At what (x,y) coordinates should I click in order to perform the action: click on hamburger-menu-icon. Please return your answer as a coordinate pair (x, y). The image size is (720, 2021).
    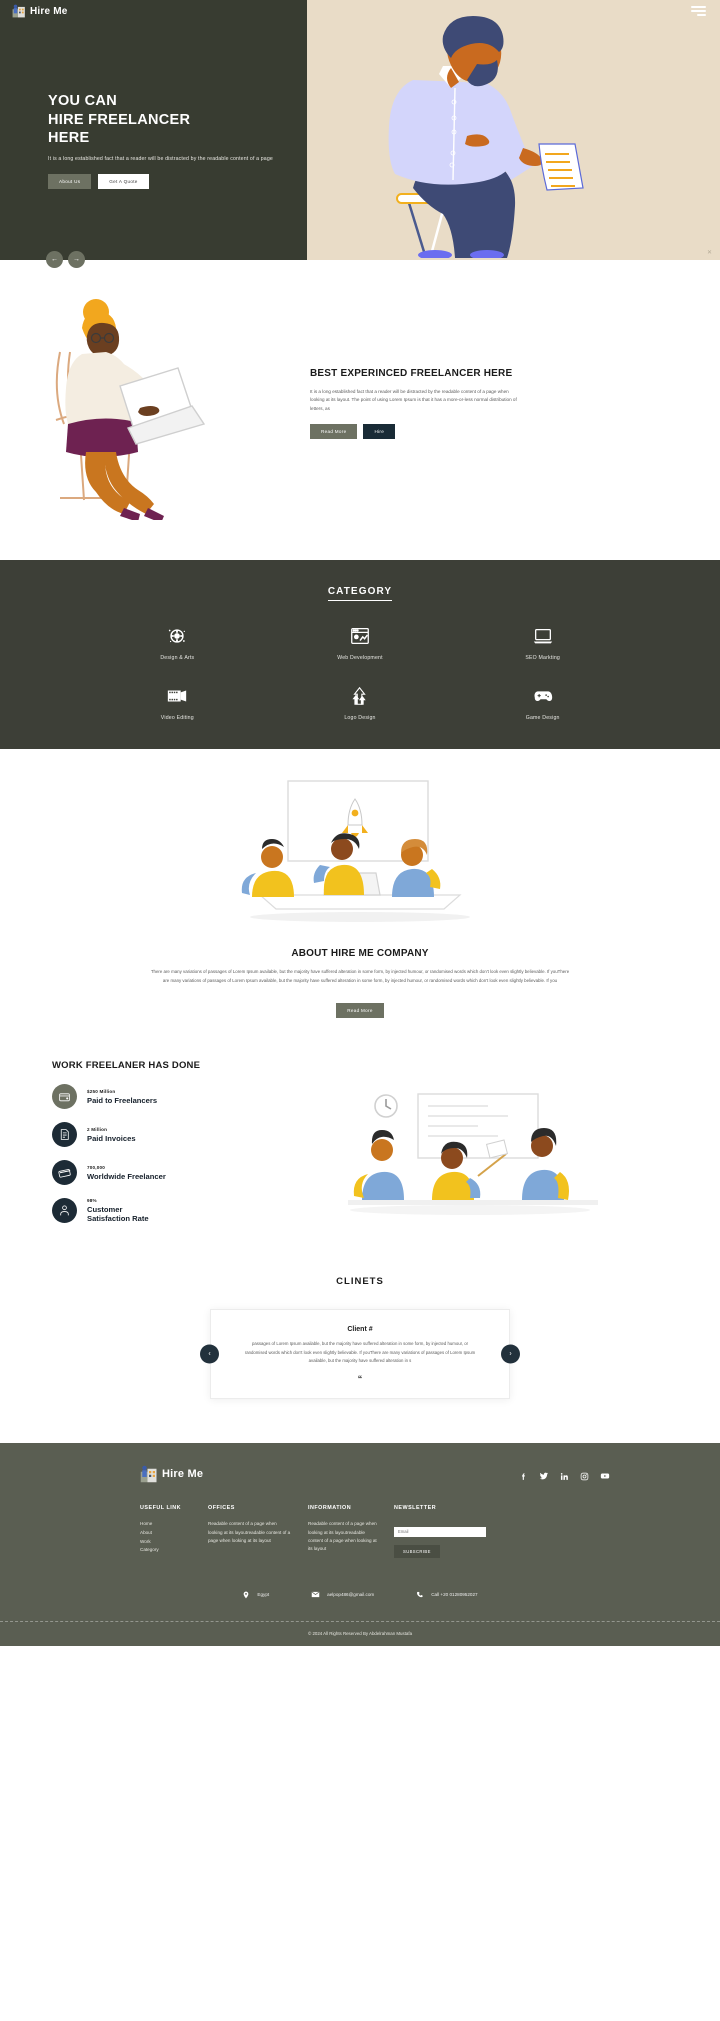
    Looking at the image, I should click on (698, 12).